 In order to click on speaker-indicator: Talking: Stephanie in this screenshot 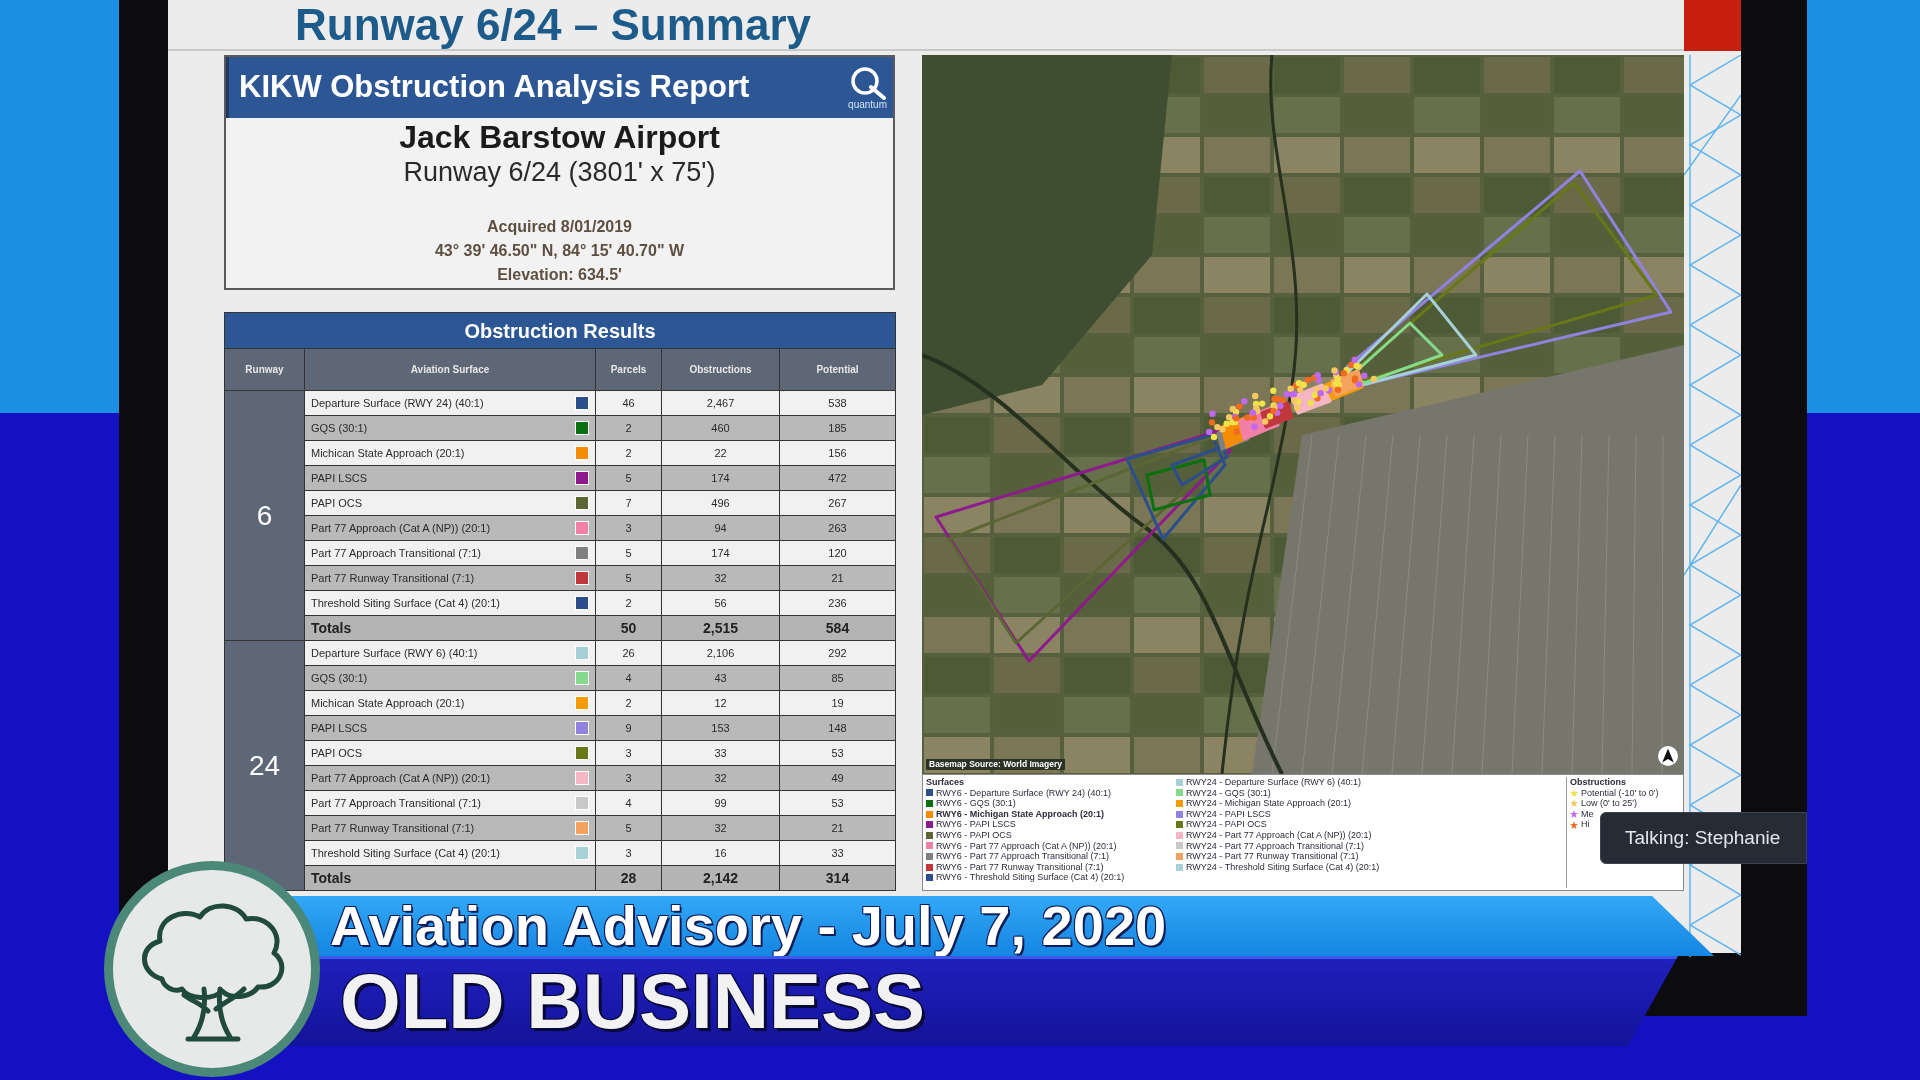, I will do `click(1703, 838)`.